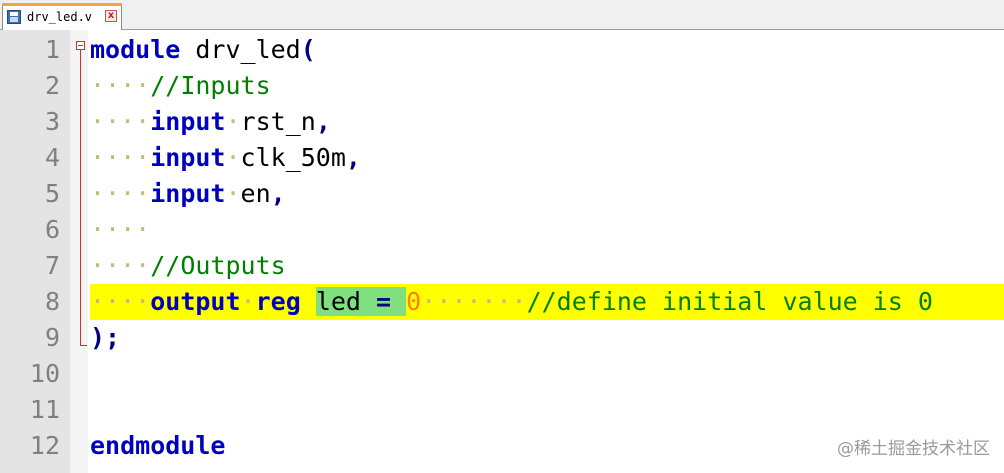 The height and width of the screenshot is (473, 1004). I want to click on code-line: 1 module drv_led(, so click(502, 50).